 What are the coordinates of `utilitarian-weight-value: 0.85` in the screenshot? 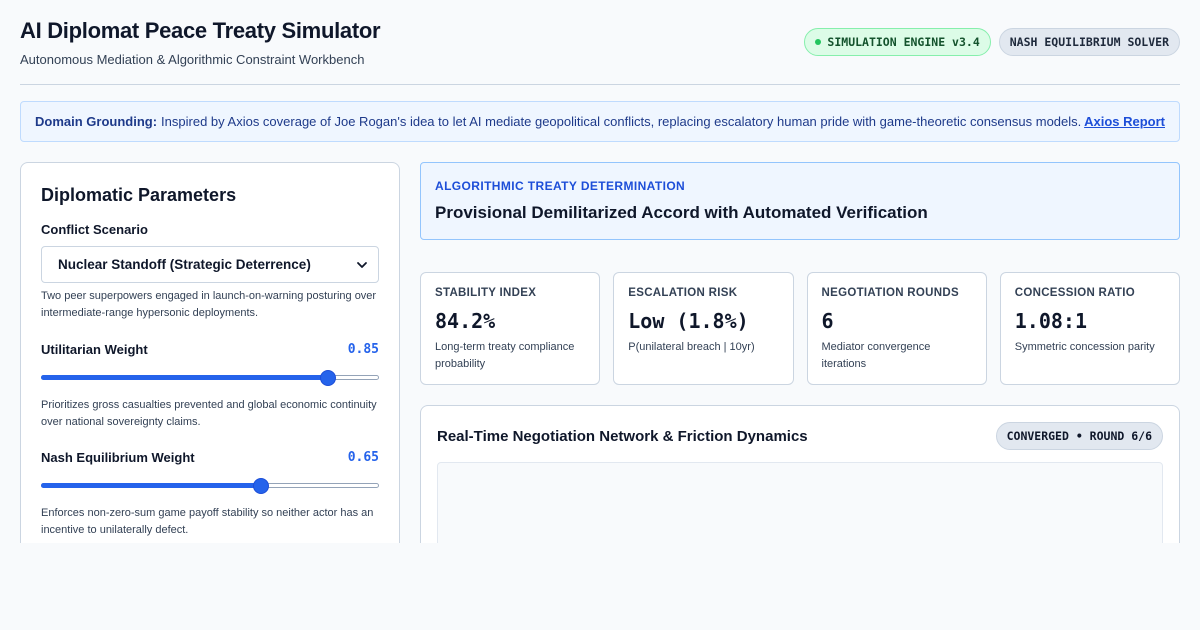 It's located at (363, 349).